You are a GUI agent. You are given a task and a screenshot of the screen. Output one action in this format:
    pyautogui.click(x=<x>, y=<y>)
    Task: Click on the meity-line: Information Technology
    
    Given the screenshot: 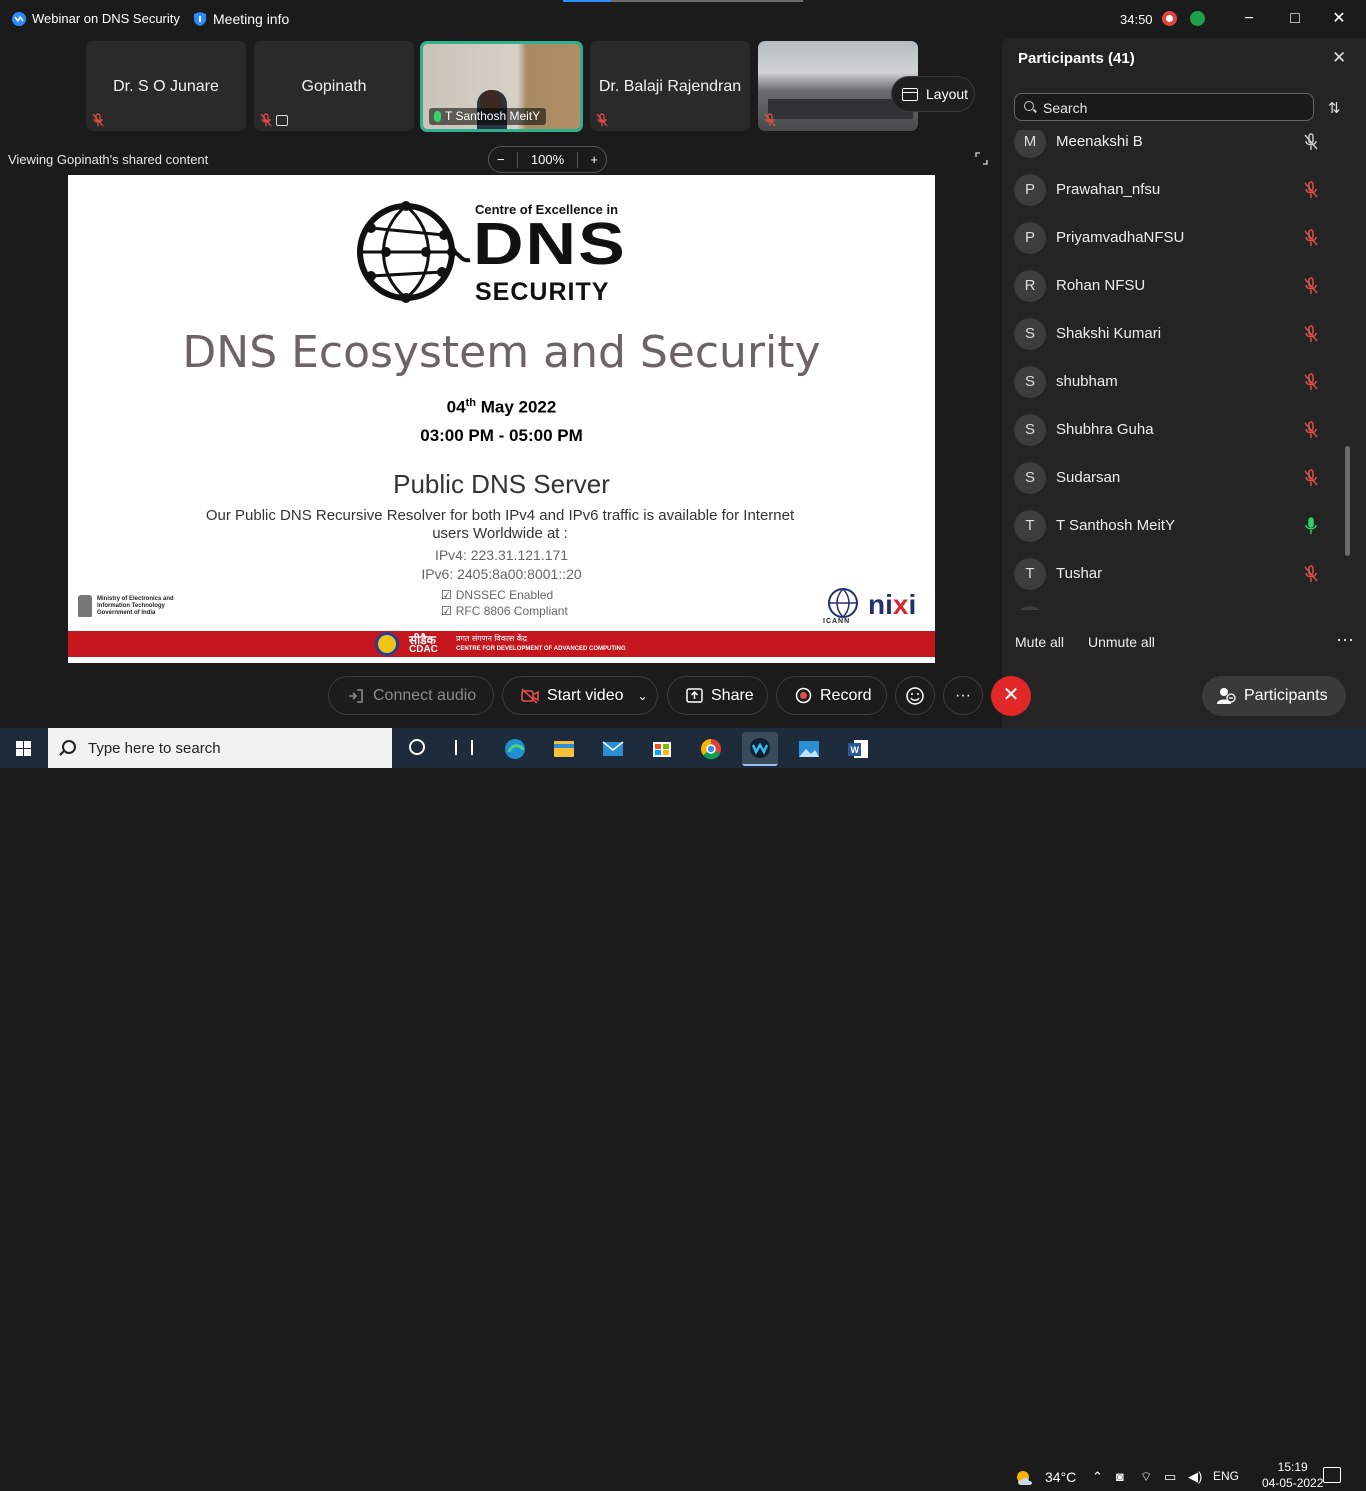 What is the action you would take?
    pyautogui.click(x=131, y=606)
    